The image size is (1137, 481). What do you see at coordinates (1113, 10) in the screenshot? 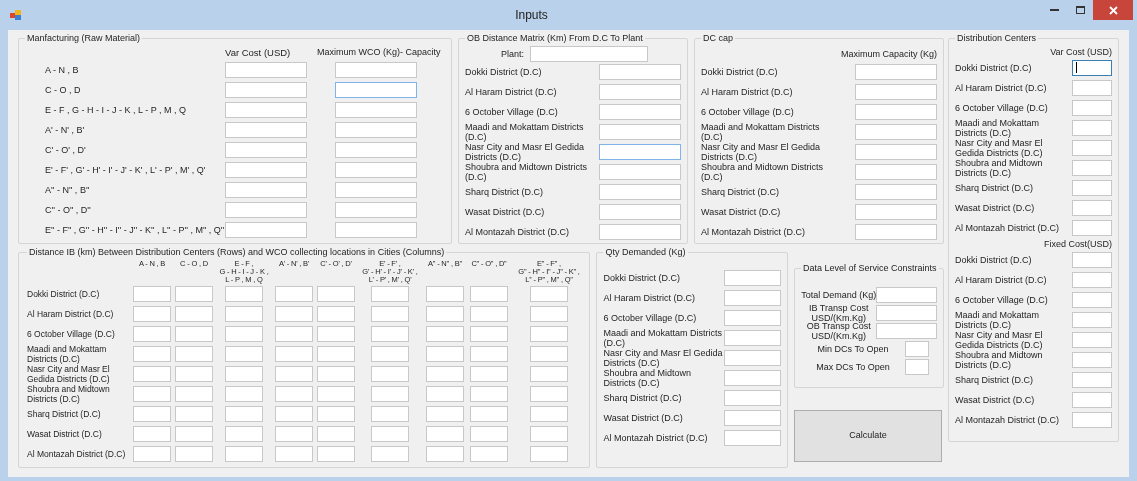
I see `close-button` at bounding box center [1113, 10].